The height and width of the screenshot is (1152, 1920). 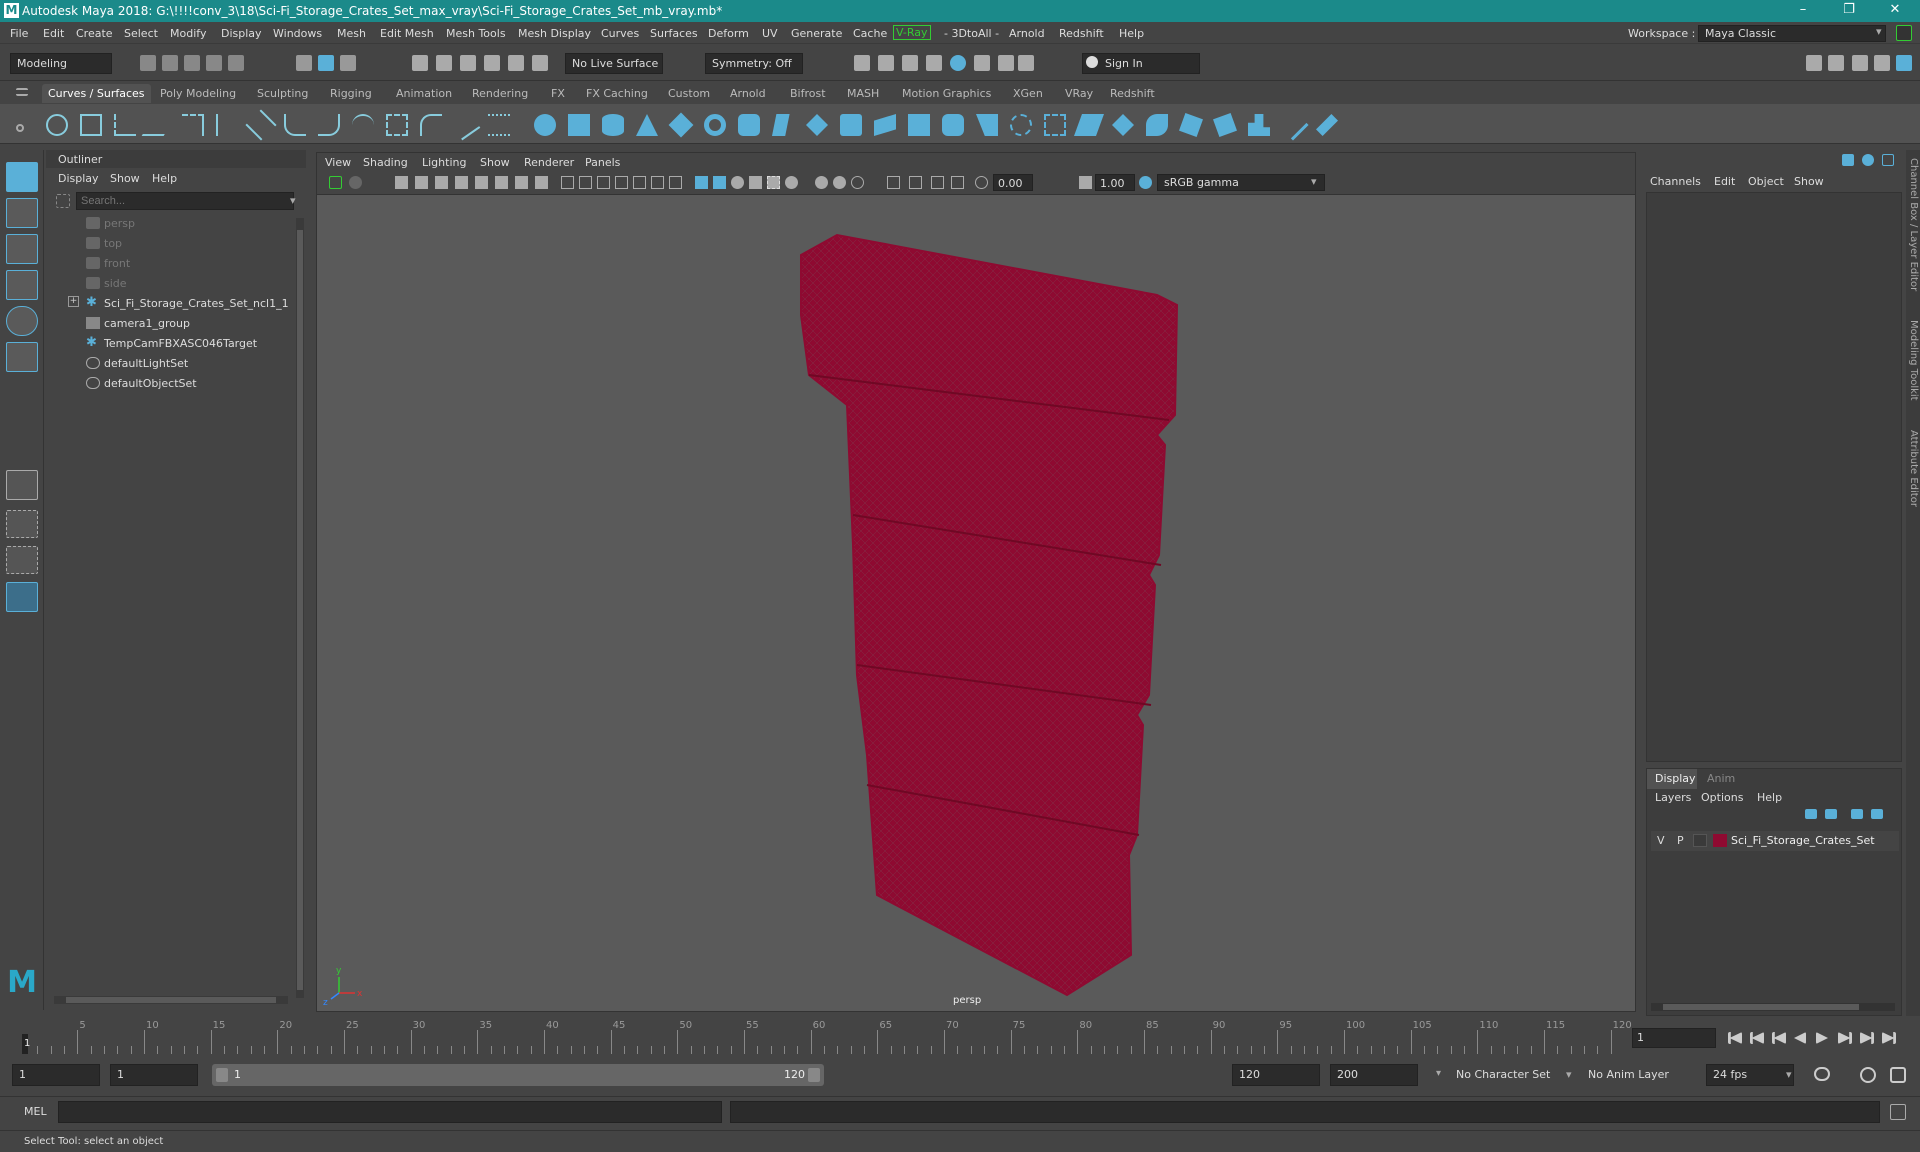 I want to click on arc-icon, so click(x=227, y=125).